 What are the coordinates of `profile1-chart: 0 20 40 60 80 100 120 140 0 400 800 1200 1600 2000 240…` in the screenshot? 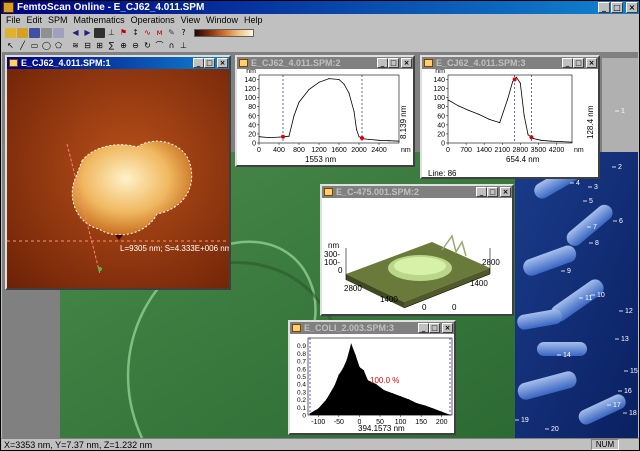 It's located at (327, 111).